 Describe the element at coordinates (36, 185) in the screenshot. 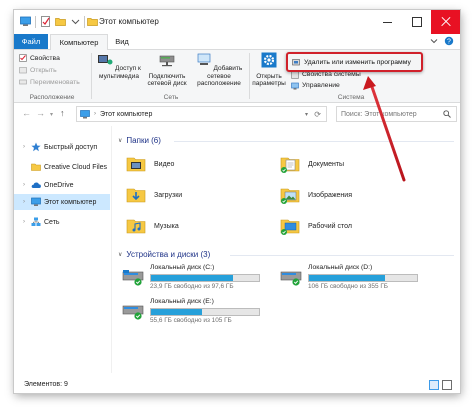

I see `cloud-icon` at that location.